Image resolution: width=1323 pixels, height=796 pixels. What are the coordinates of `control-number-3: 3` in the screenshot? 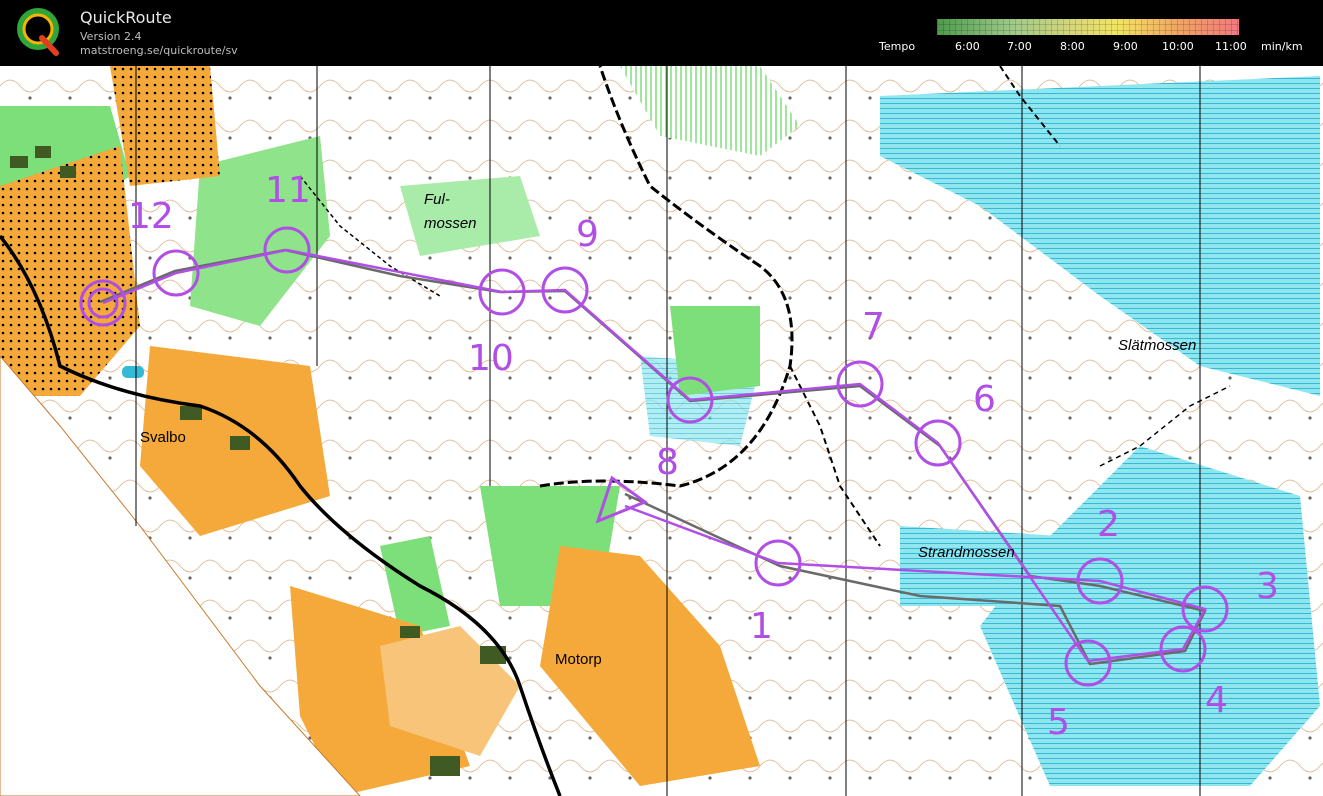 It's located at (1267, 586).